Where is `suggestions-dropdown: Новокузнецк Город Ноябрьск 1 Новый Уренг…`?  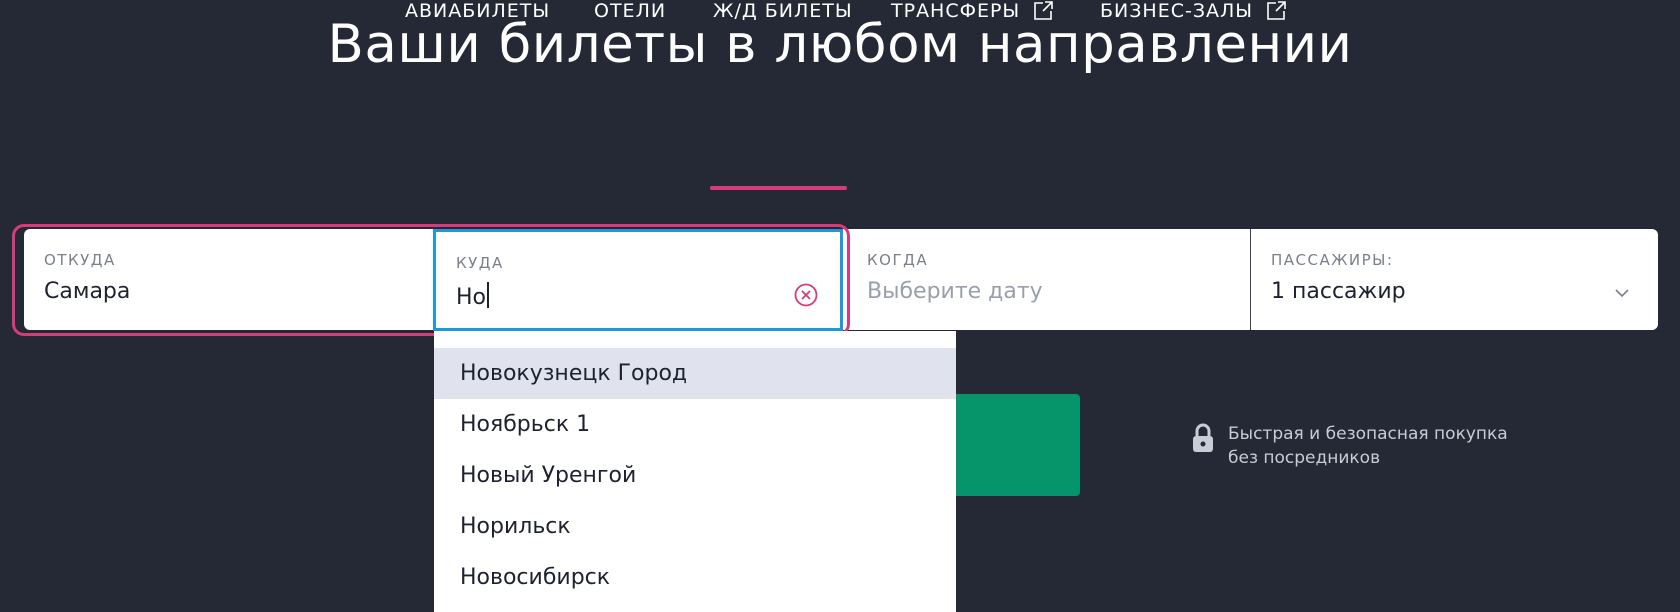
suggestions-dropdown: Новокузнецк Город Ноябрьск 1 Новый Уренг… is located at coordinates (695, 471).